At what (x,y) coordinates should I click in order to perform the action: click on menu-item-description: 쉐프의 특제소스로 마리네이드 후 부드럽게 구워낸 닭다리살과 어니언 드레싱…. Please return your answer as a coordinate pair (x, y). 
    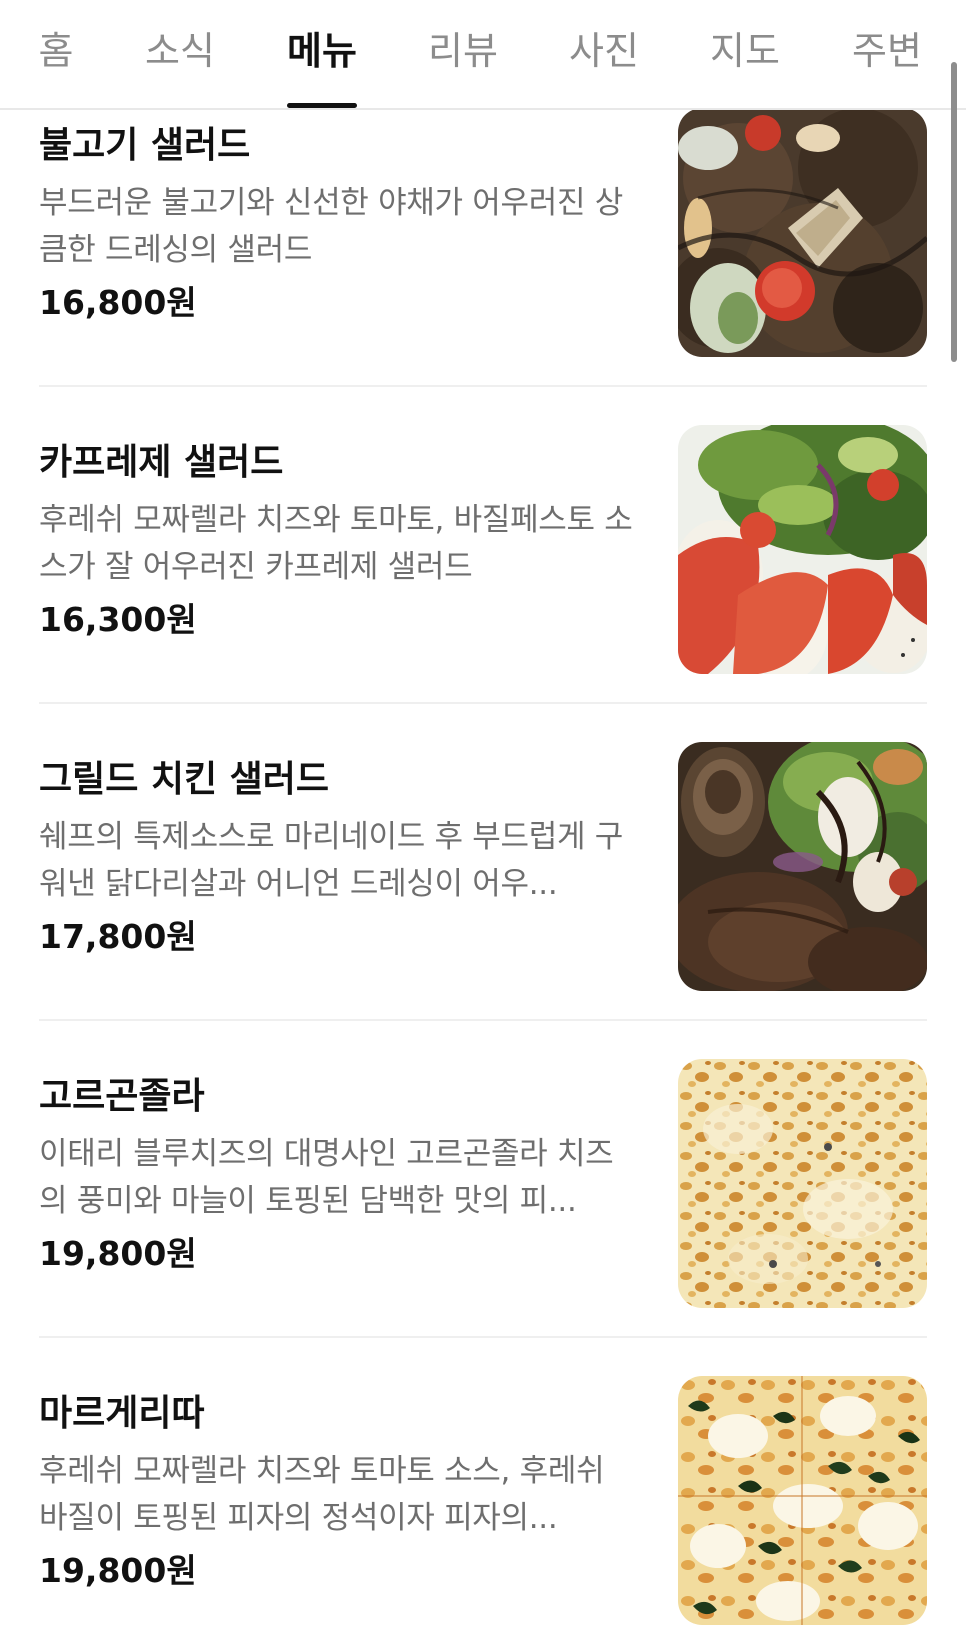
    Looking at the image, I should click on (331, 860).